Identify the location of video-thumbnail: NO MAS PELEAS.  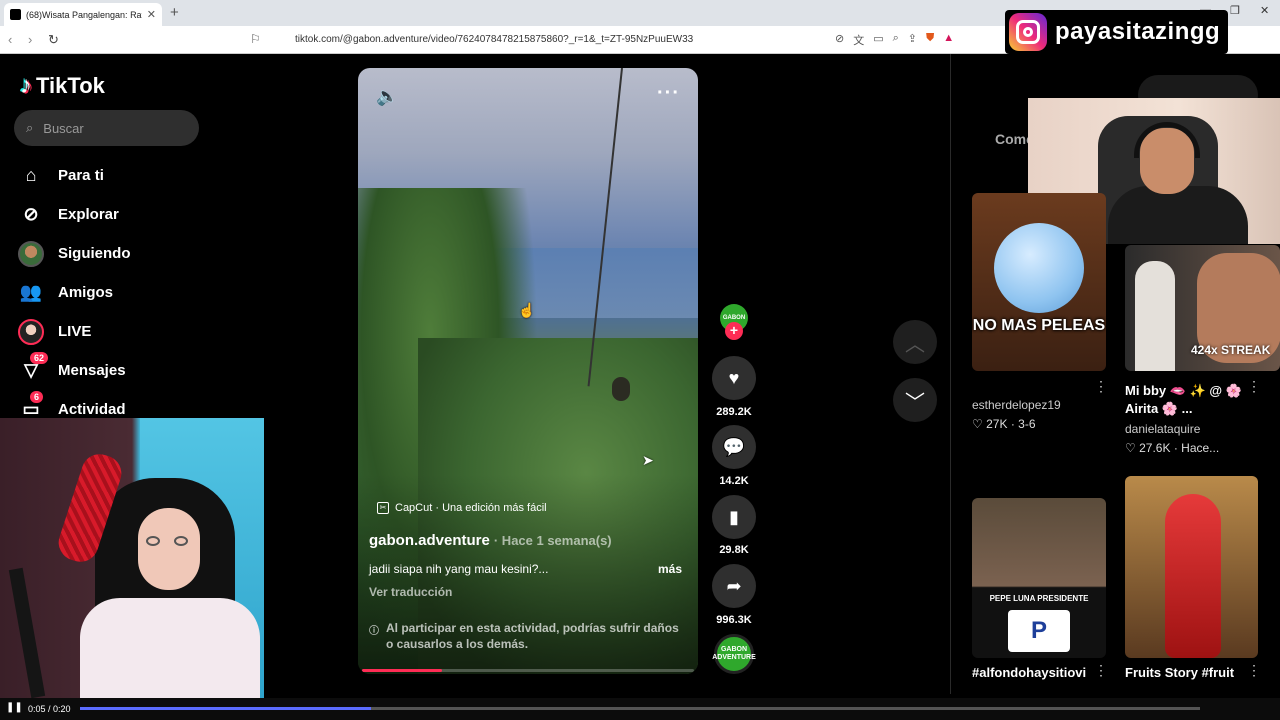
(1039, 282).